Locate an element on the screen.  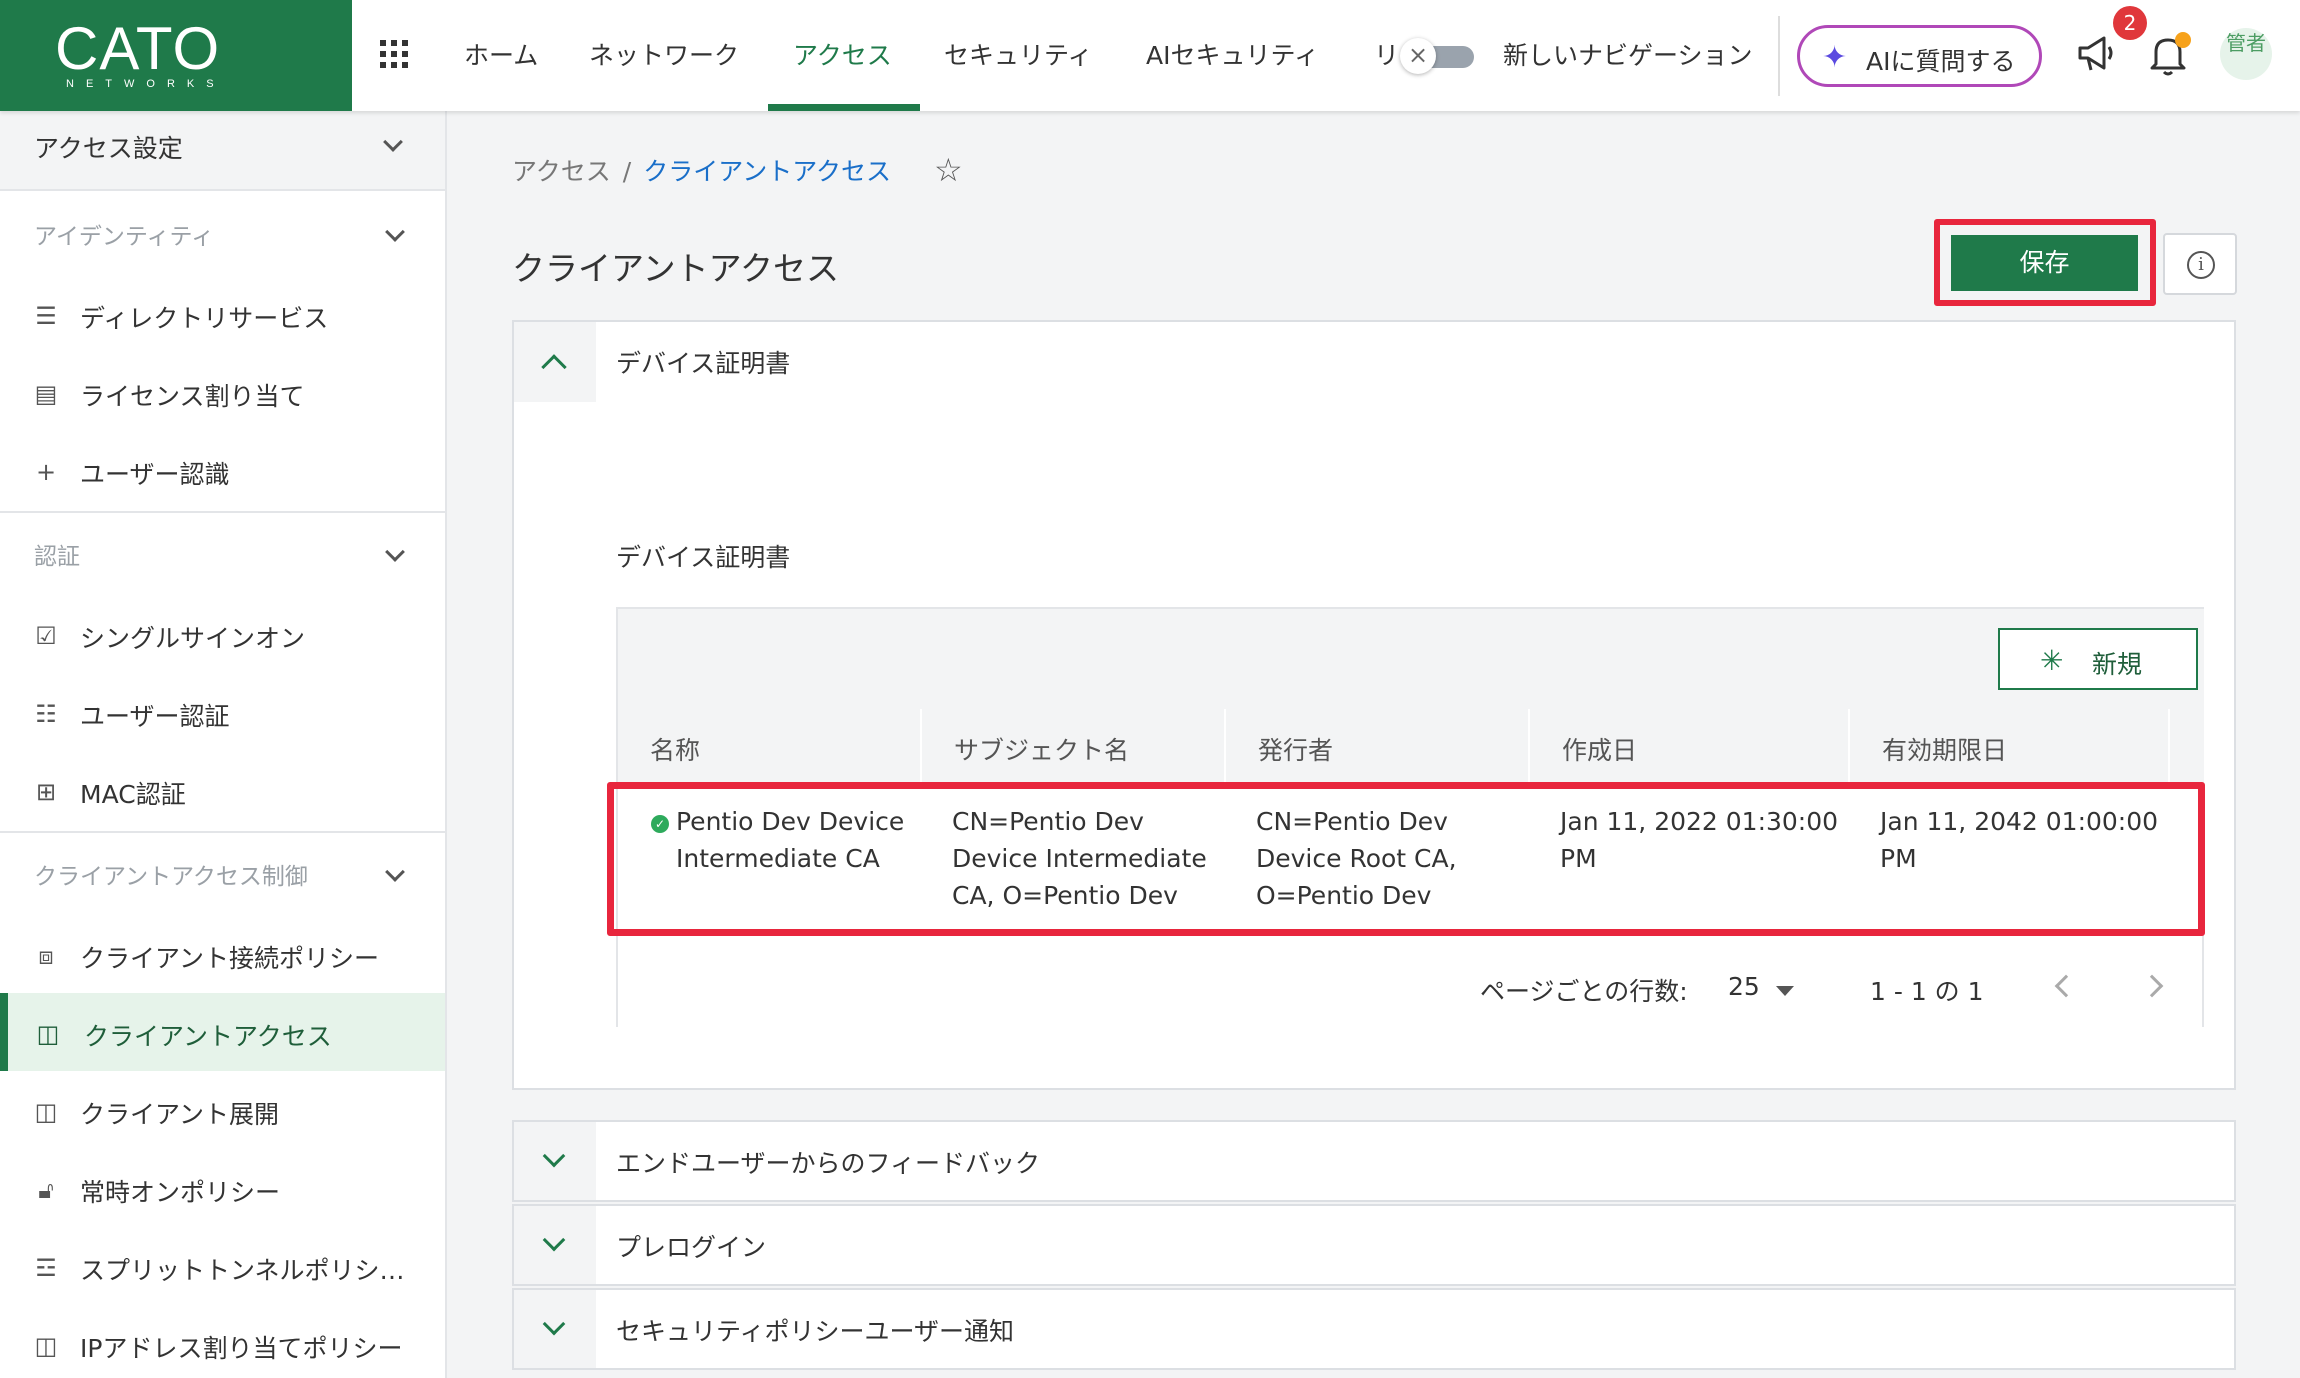
new-navigation-label: 新しいナビゲーション is located at coordinates (1628, 55).